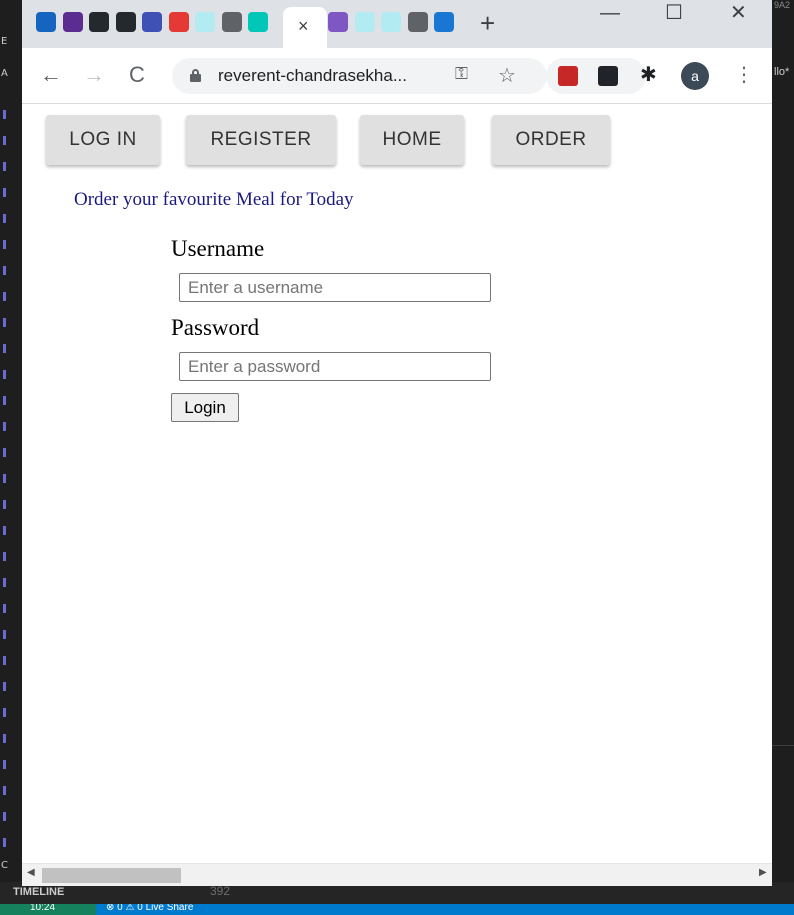  What do you see at coordinates (738, 13) in the screenshot?
I see `close-window-icon: ✕` at bounding box center [738, 13].